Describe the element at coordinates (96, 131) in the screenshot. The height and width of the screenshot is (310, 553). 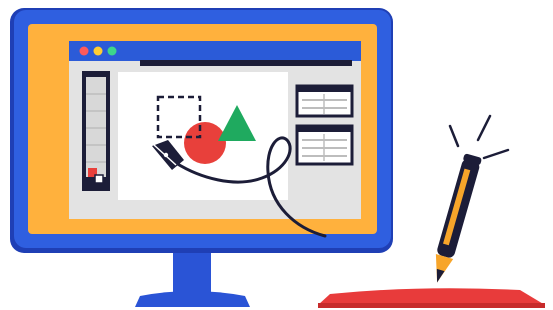
I see `tool-panel-icon` at that location.